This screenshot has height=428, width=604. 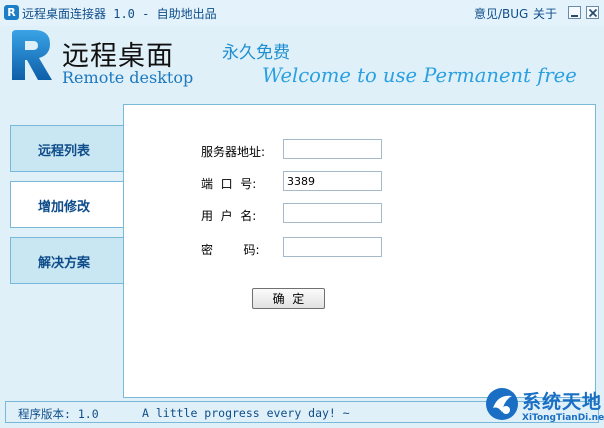 I want to click on minimize-icon, so click(x=574, y=16).